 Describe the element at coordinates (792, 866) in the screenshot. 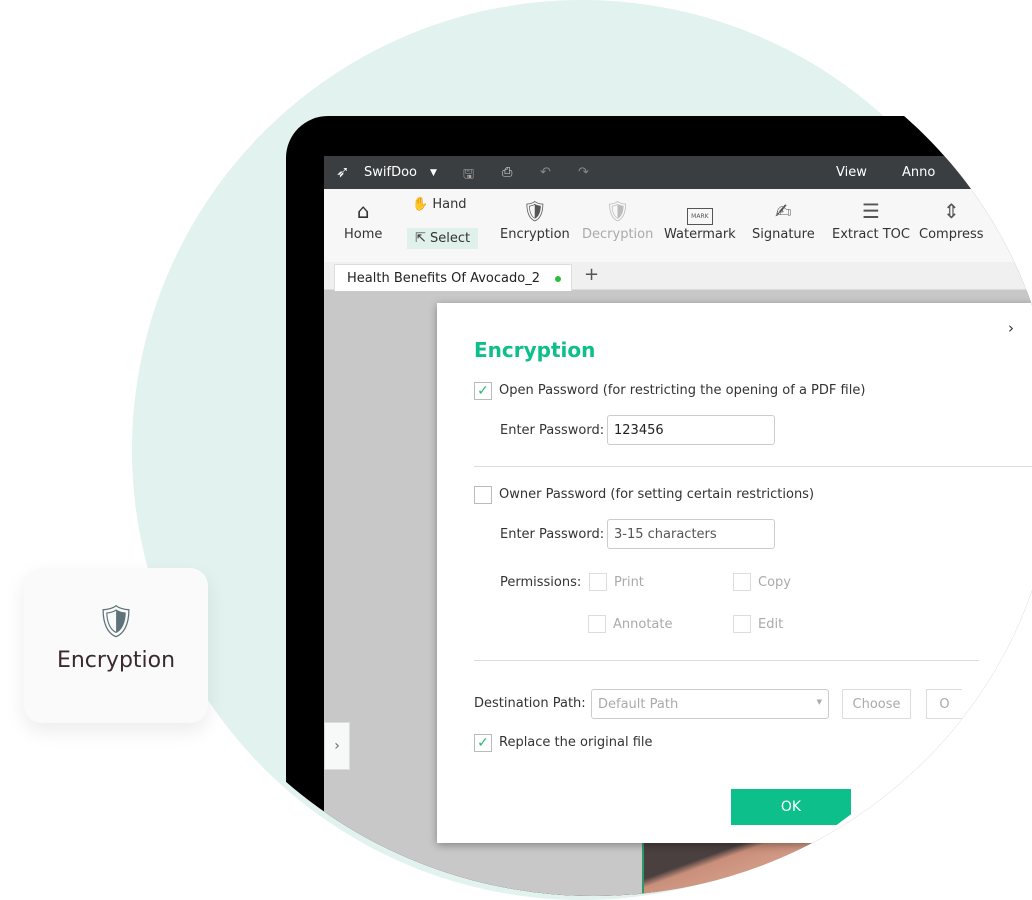

I see `document-page-image` at that location.